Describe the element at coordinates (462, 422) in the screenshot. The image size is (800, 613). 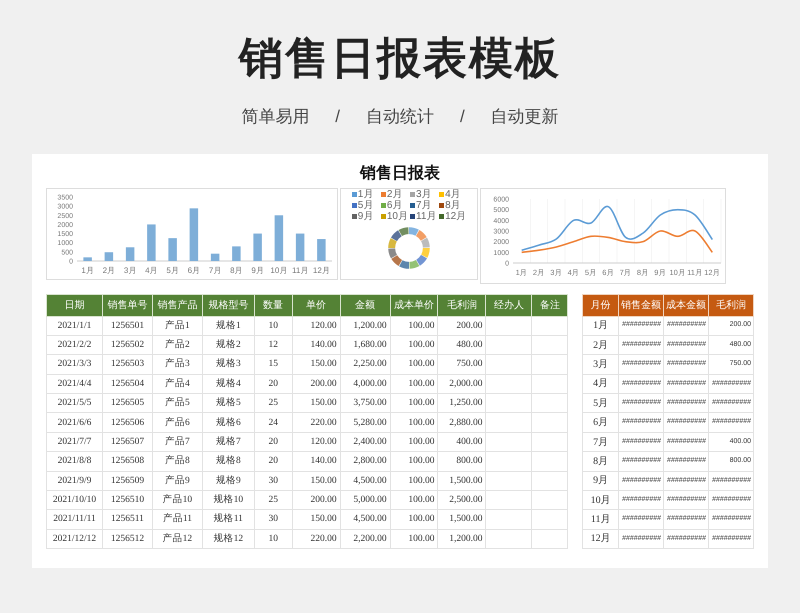
I see `table-cell: 2,880.00` at that location.